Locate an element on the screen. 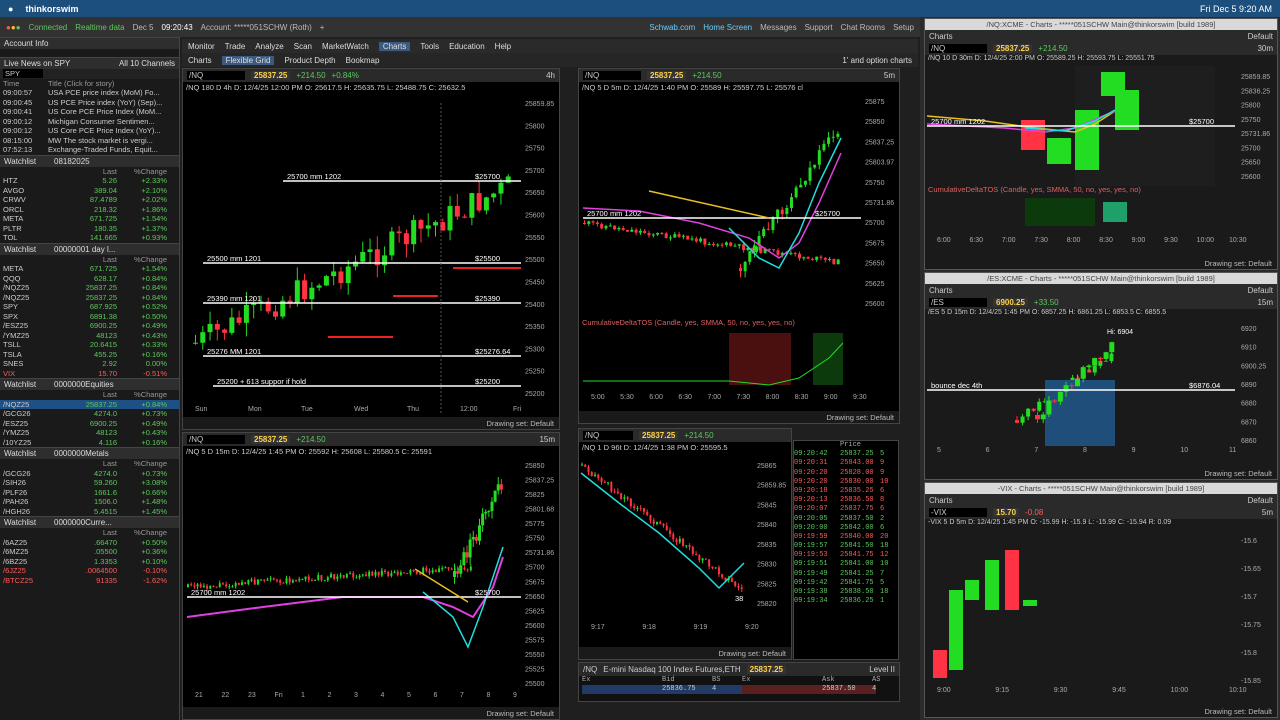 The width and height of the screenshot is (1280, 720). subtab-charts: Charts is located at coordinates (200, 60).